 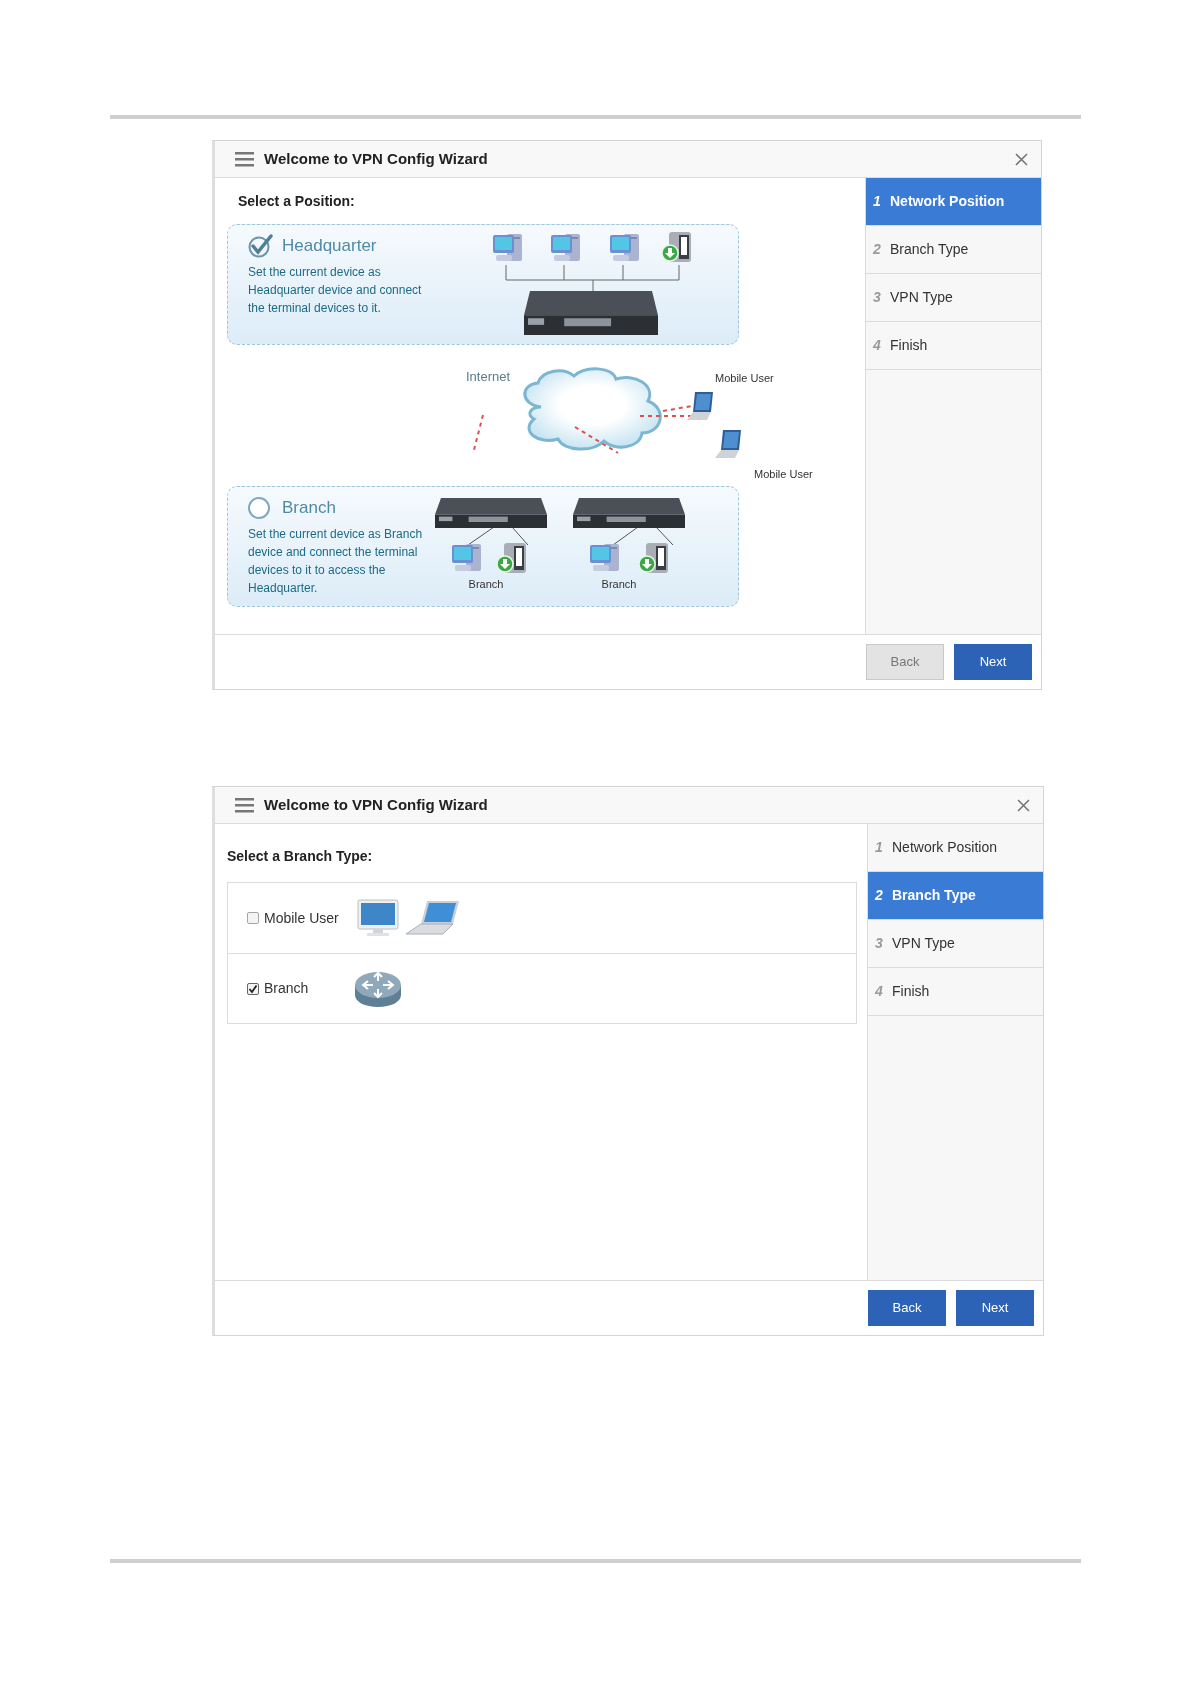 I want to click on option-checkbox: Branch, so click(x=300, y=988).